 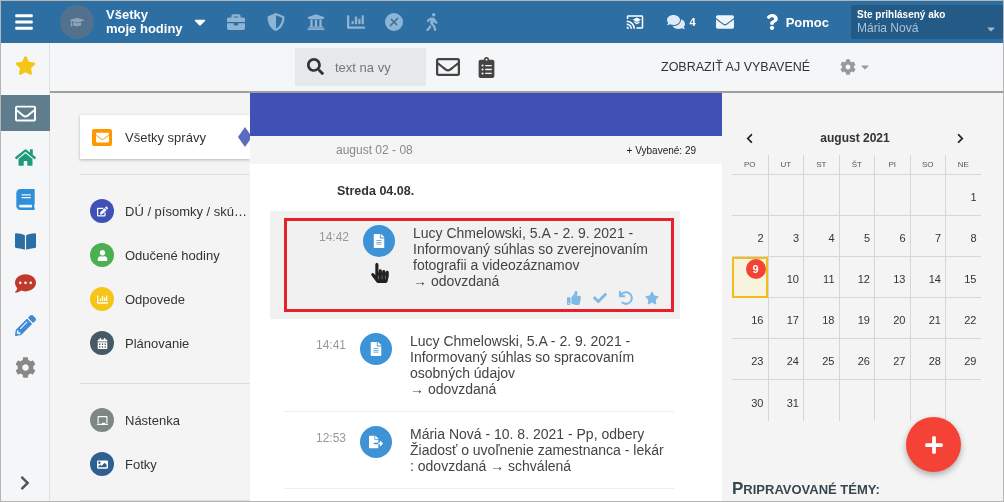 What do you see at coordinates (821, 236) in the screenshot?
I see `calendar-day: 4` at bounding box center [821, 236].